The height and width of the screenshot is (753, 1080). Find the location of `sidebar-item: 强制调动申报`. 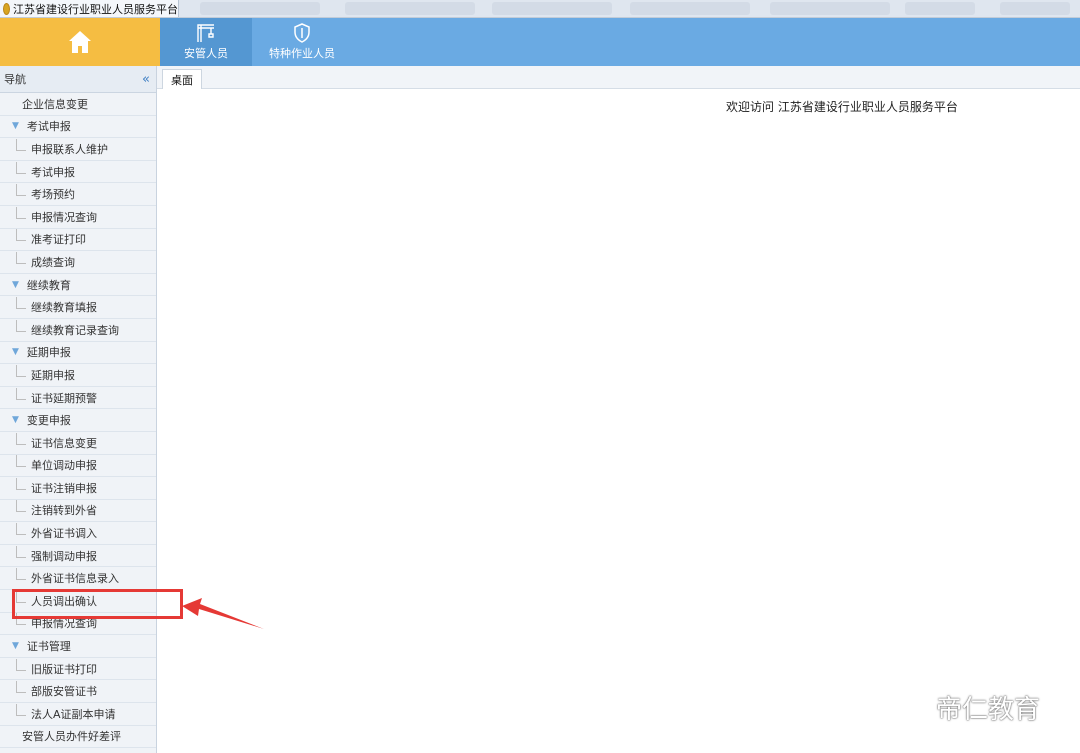

sidebar-item: 强制调动申报 is located at coordinates (78, 556).